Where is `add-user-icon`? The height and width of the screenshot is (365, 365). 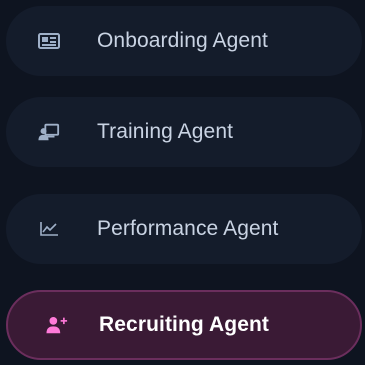
add-user-icon is located at coordinates (57, 325).